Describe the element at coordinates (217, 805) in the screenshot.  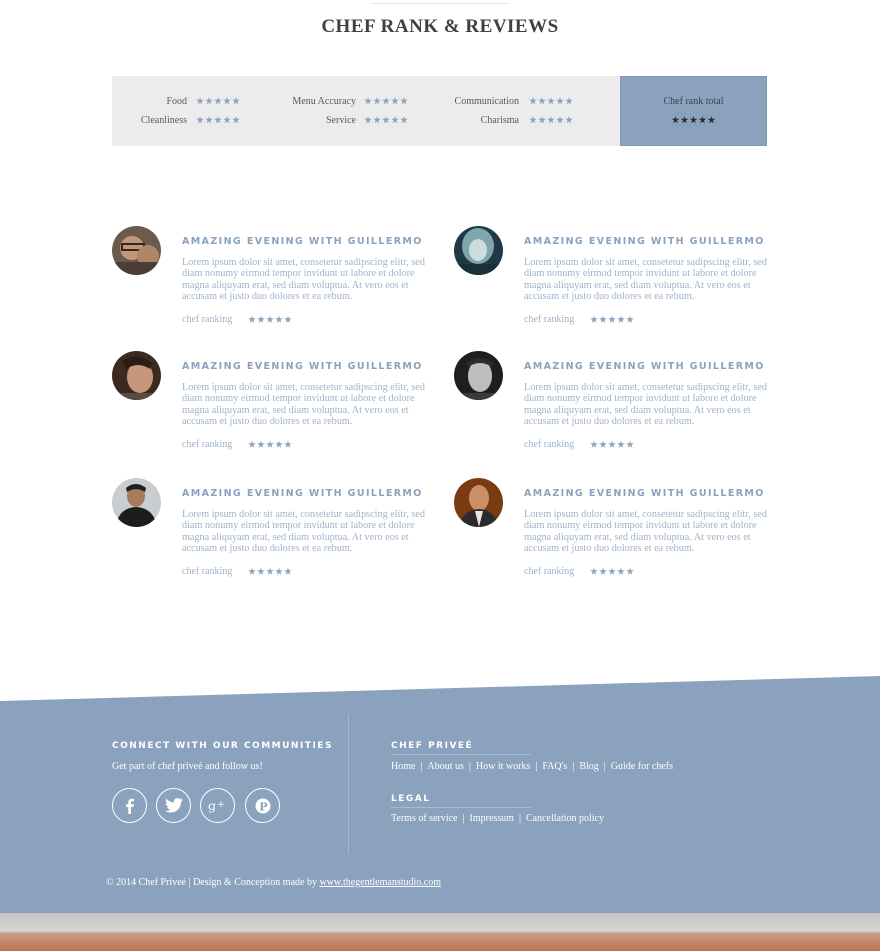
I see `google-plus-icon: g +` at that location.